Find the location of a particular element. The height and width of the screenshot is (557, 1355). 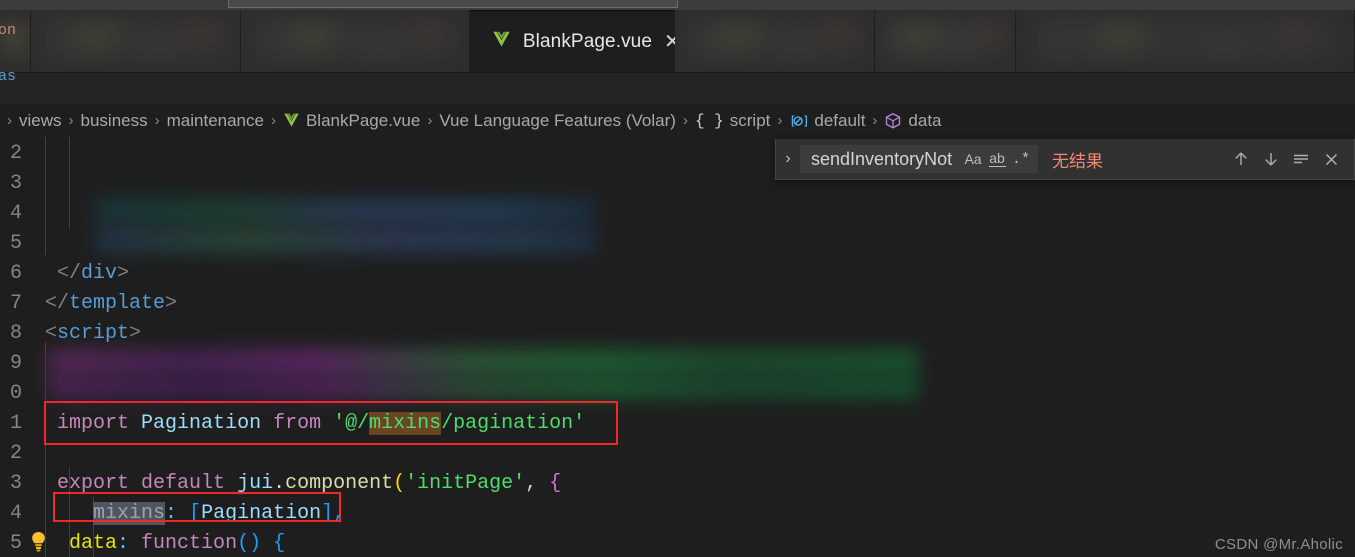

tab-partial-left is located at coordinates (15, 41).